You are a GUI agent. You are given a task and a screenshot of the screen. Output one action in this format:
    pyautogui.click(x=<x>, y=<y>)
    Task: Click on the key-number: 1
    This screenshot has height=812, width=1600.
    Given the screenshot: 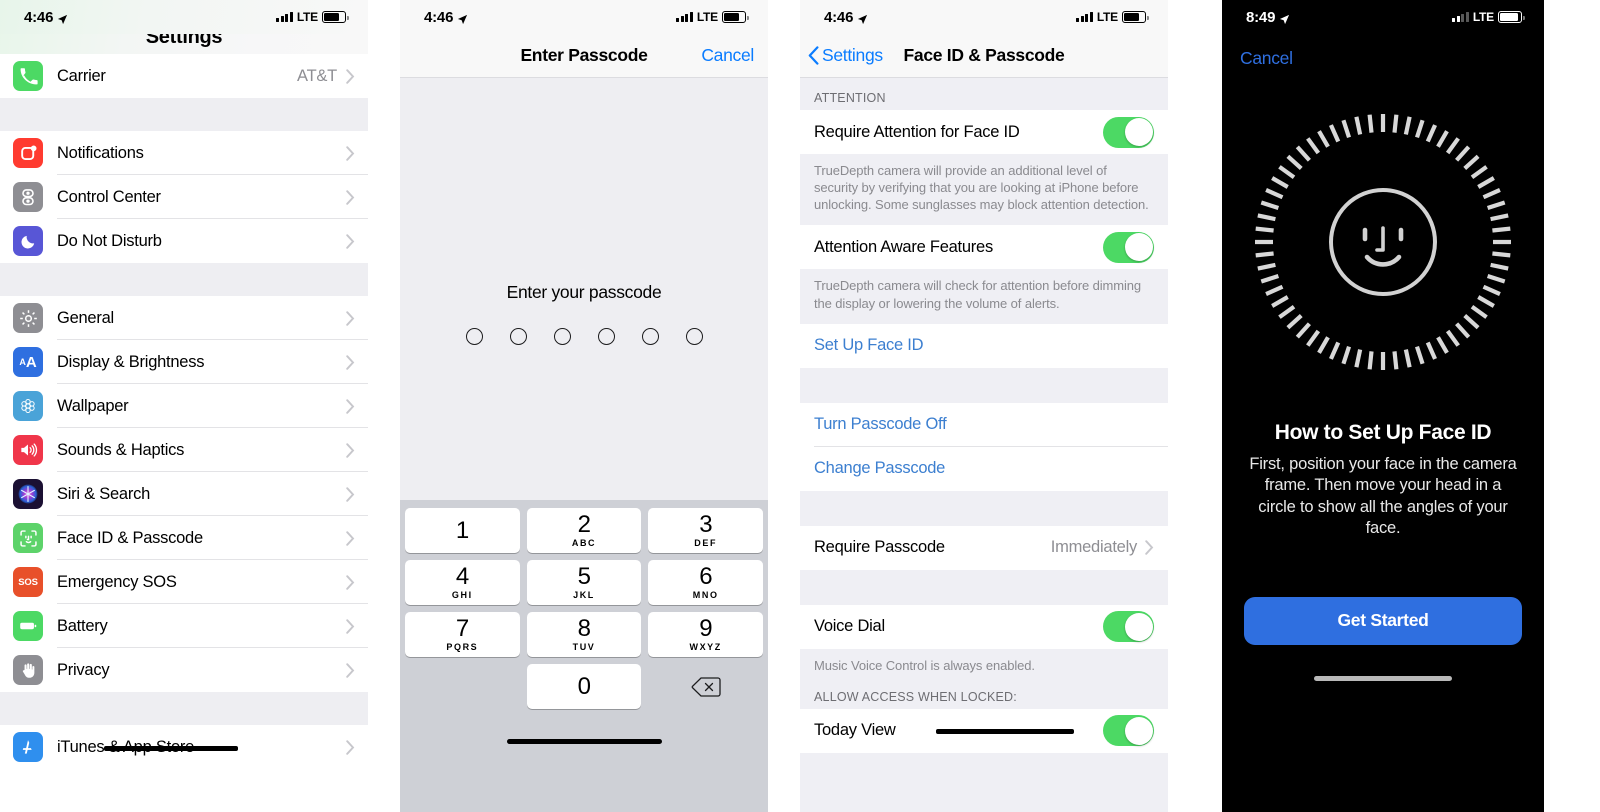 What is the action you would take?
    pyautogui.click(x=462, y=530)
    